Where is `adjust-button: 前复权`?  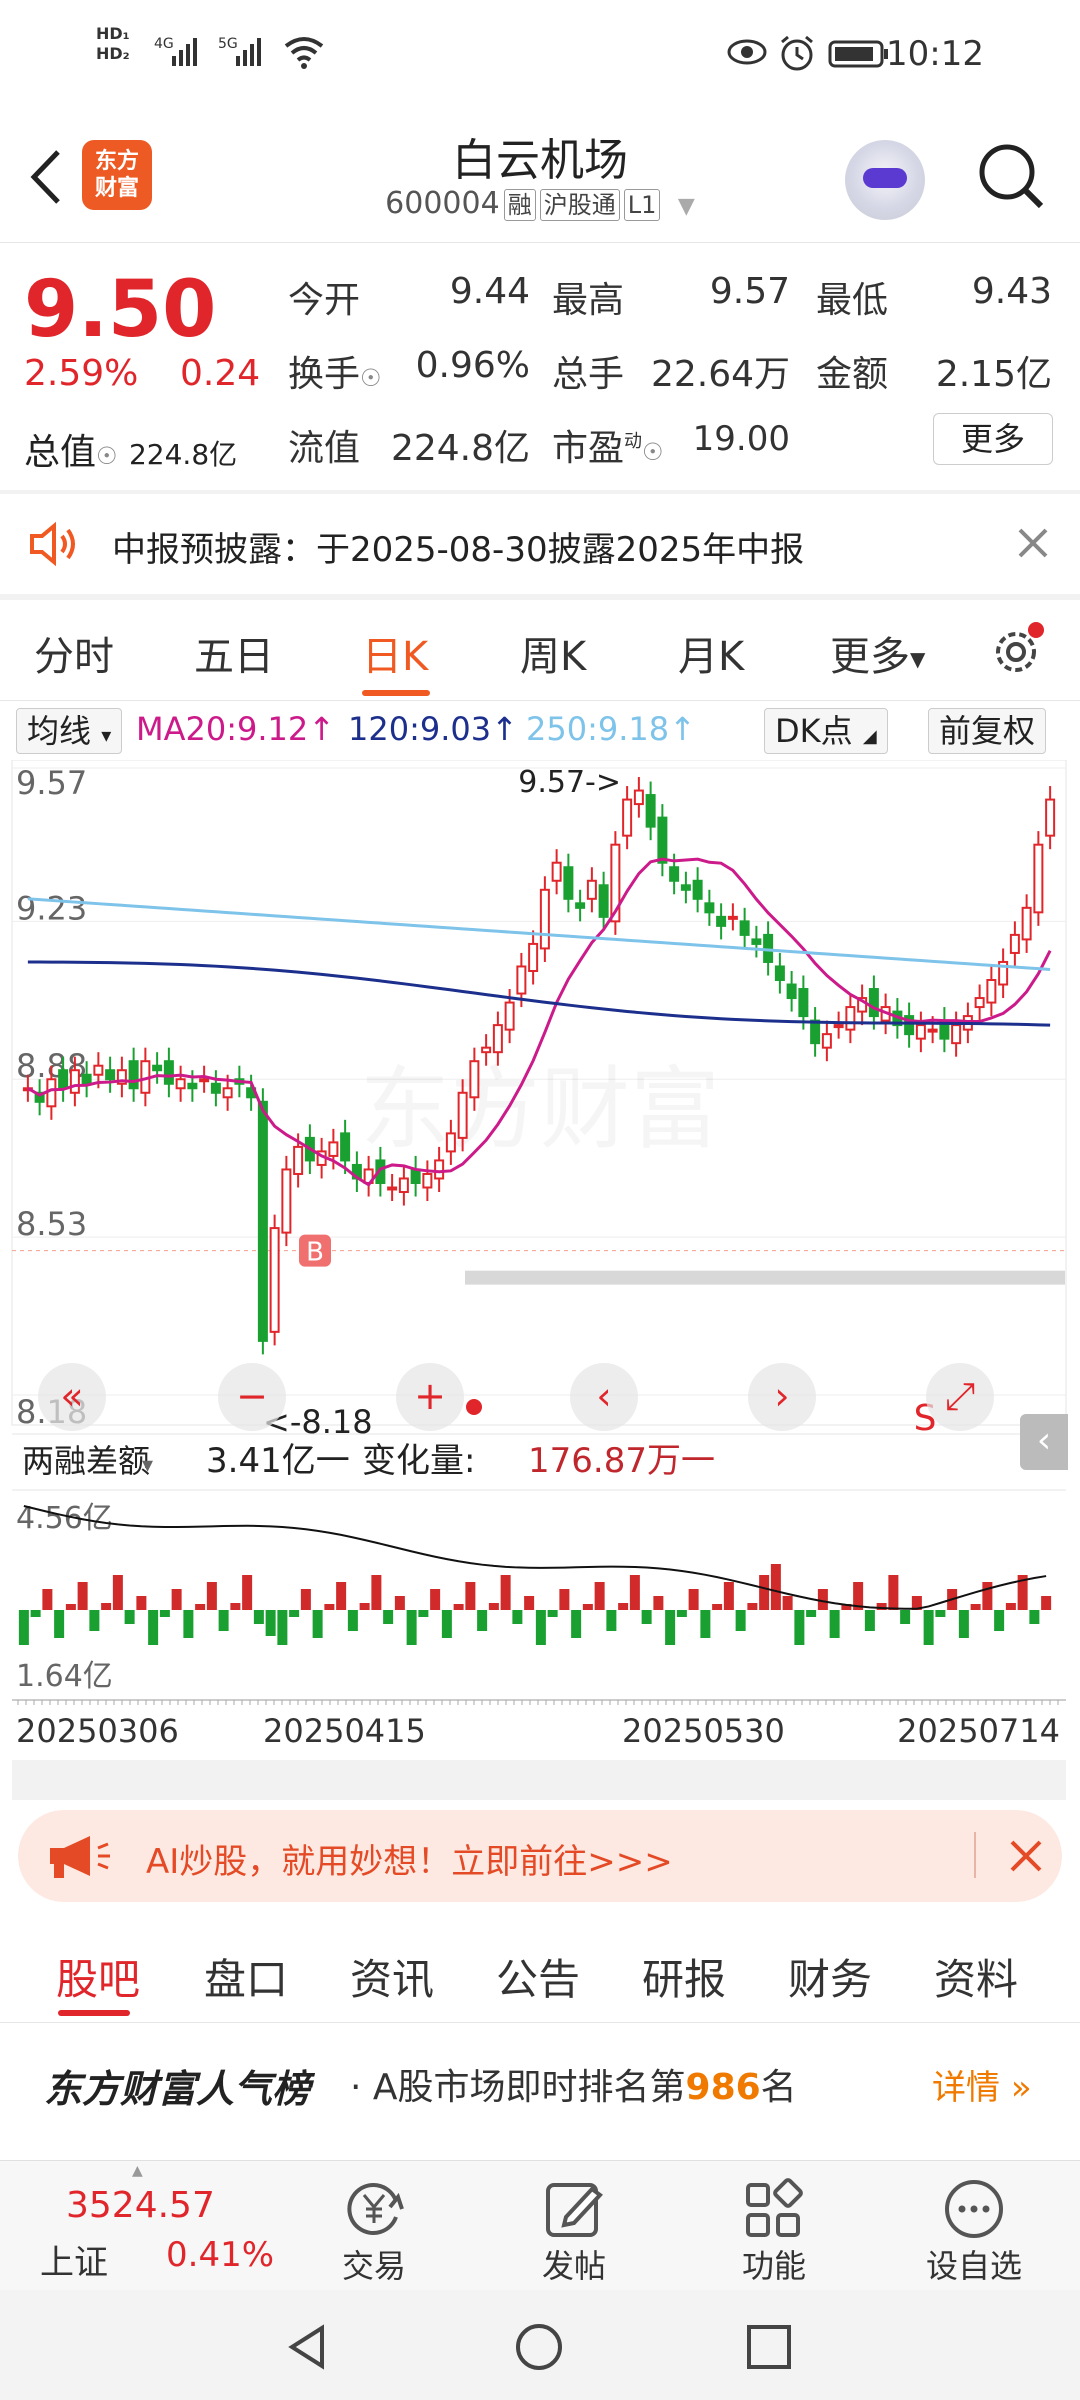 adjust-button: 前复权 is located at coordinates (987, 731).